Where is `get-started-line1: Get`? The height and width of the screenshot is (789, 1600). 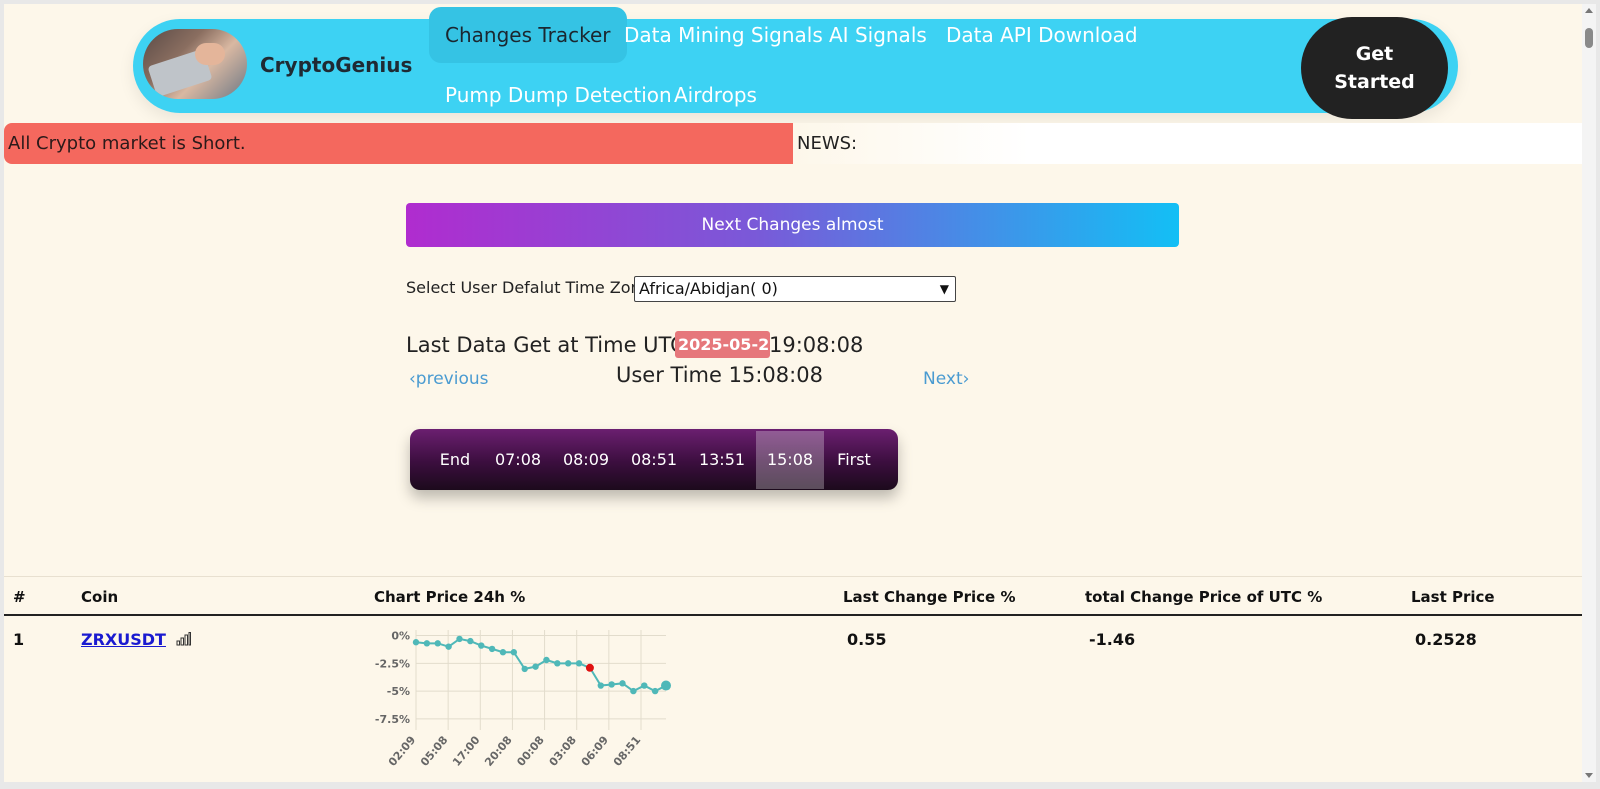 get-started-line1: Get is located at coordinates (1374, 53).